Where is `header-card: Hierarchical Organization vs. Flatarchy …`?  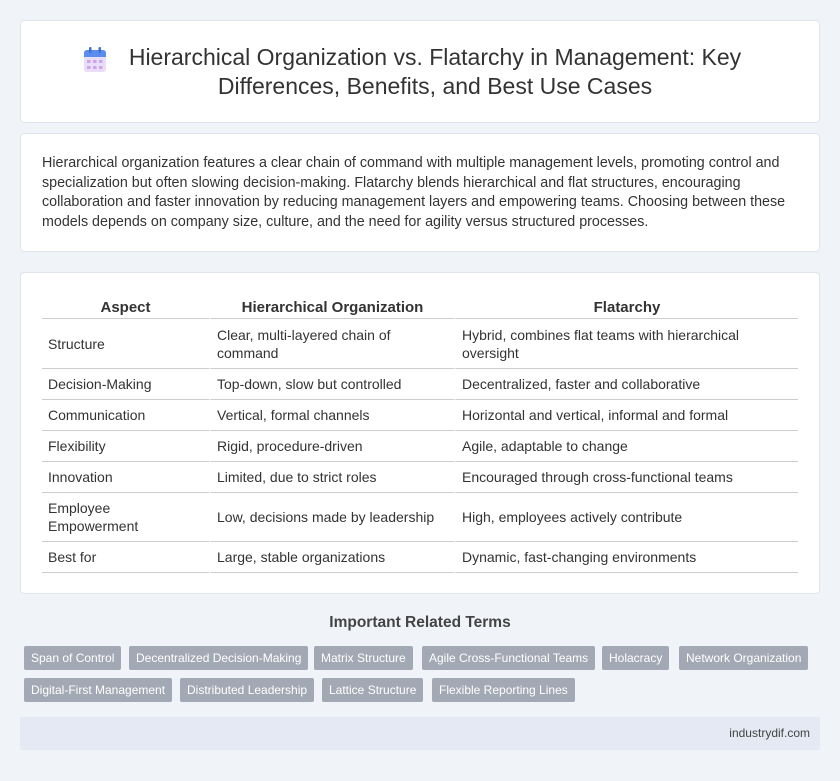 header-card: Hierarchical Organization vs. Flatarchy … is located at coordinates (420, 71).